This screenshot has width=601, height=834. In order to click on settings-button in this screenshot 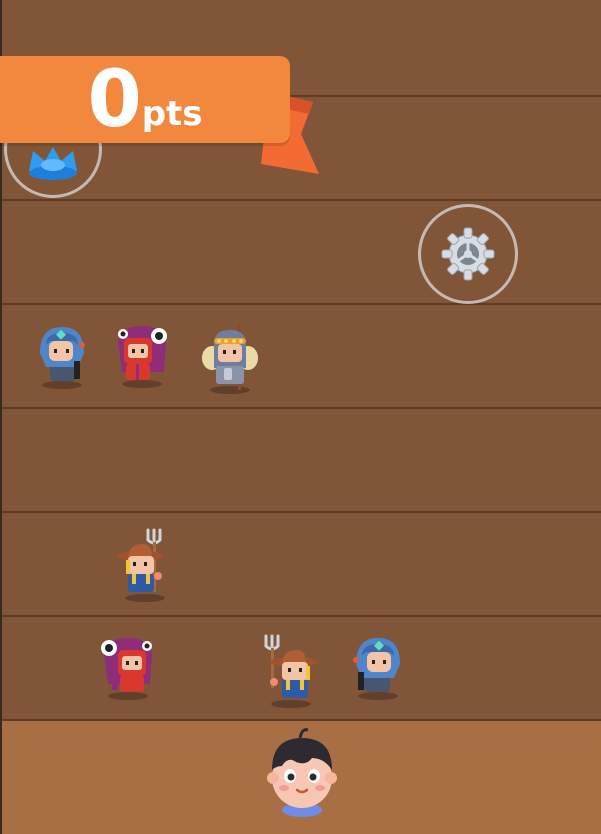, I will do `click(468, 254)`.